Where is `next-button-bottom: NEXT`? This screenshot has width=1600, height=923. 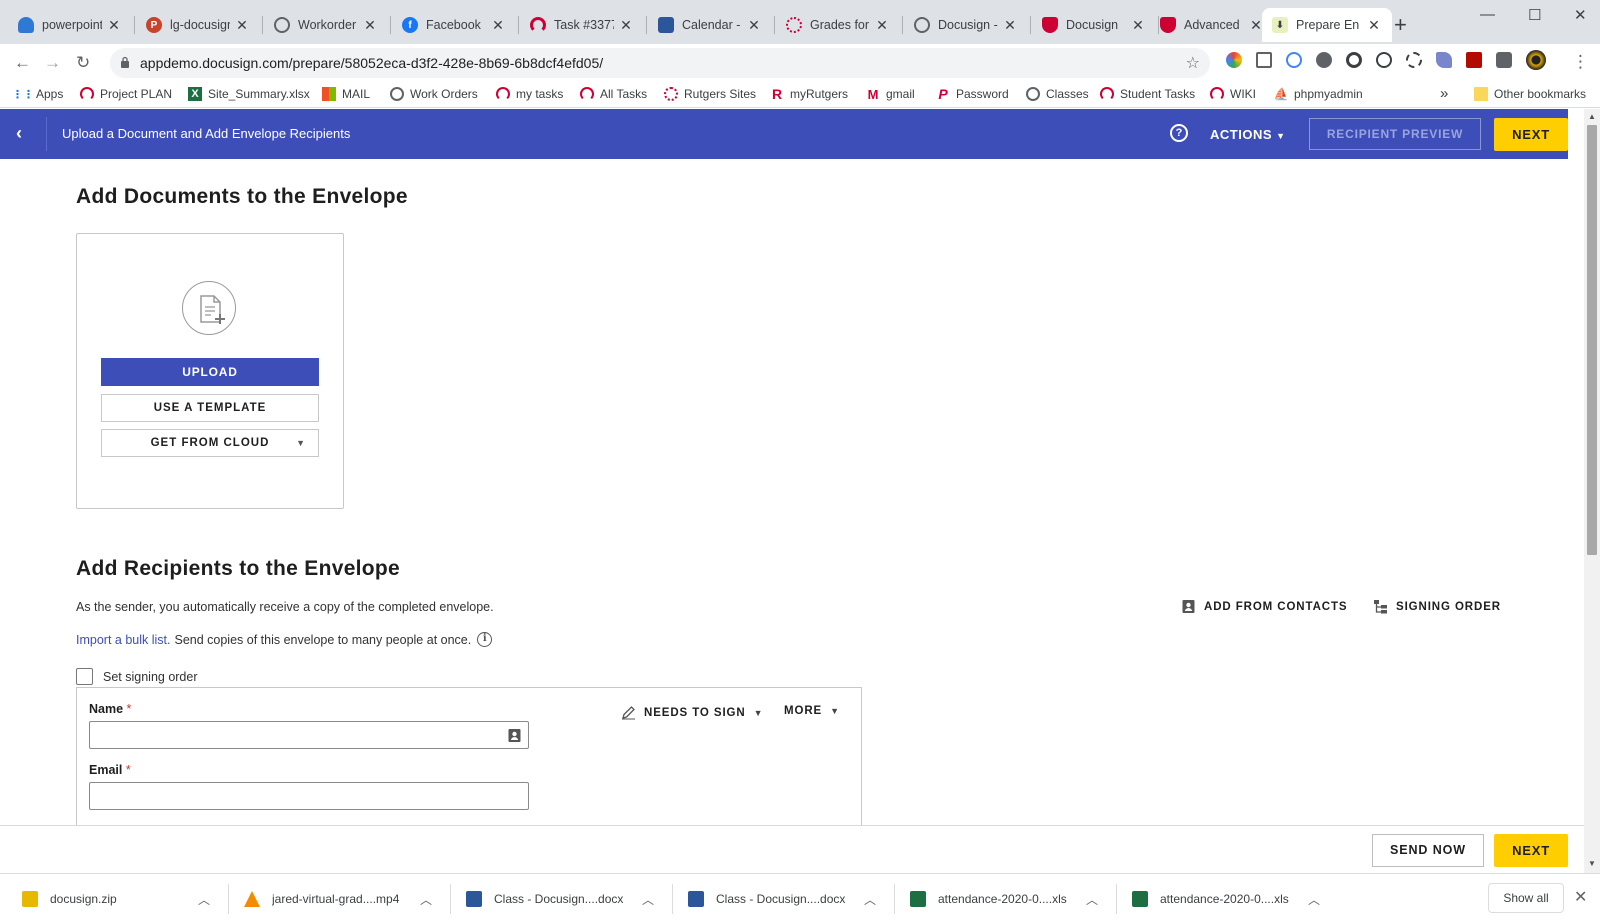 next-button-bottom: NEXT is located at coordinates (1531, 850).